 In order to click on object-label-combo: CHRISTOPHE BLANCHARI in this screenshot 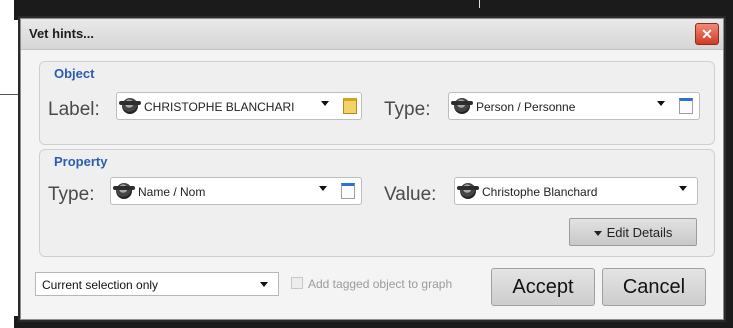, I will do `click(239, 106)`.